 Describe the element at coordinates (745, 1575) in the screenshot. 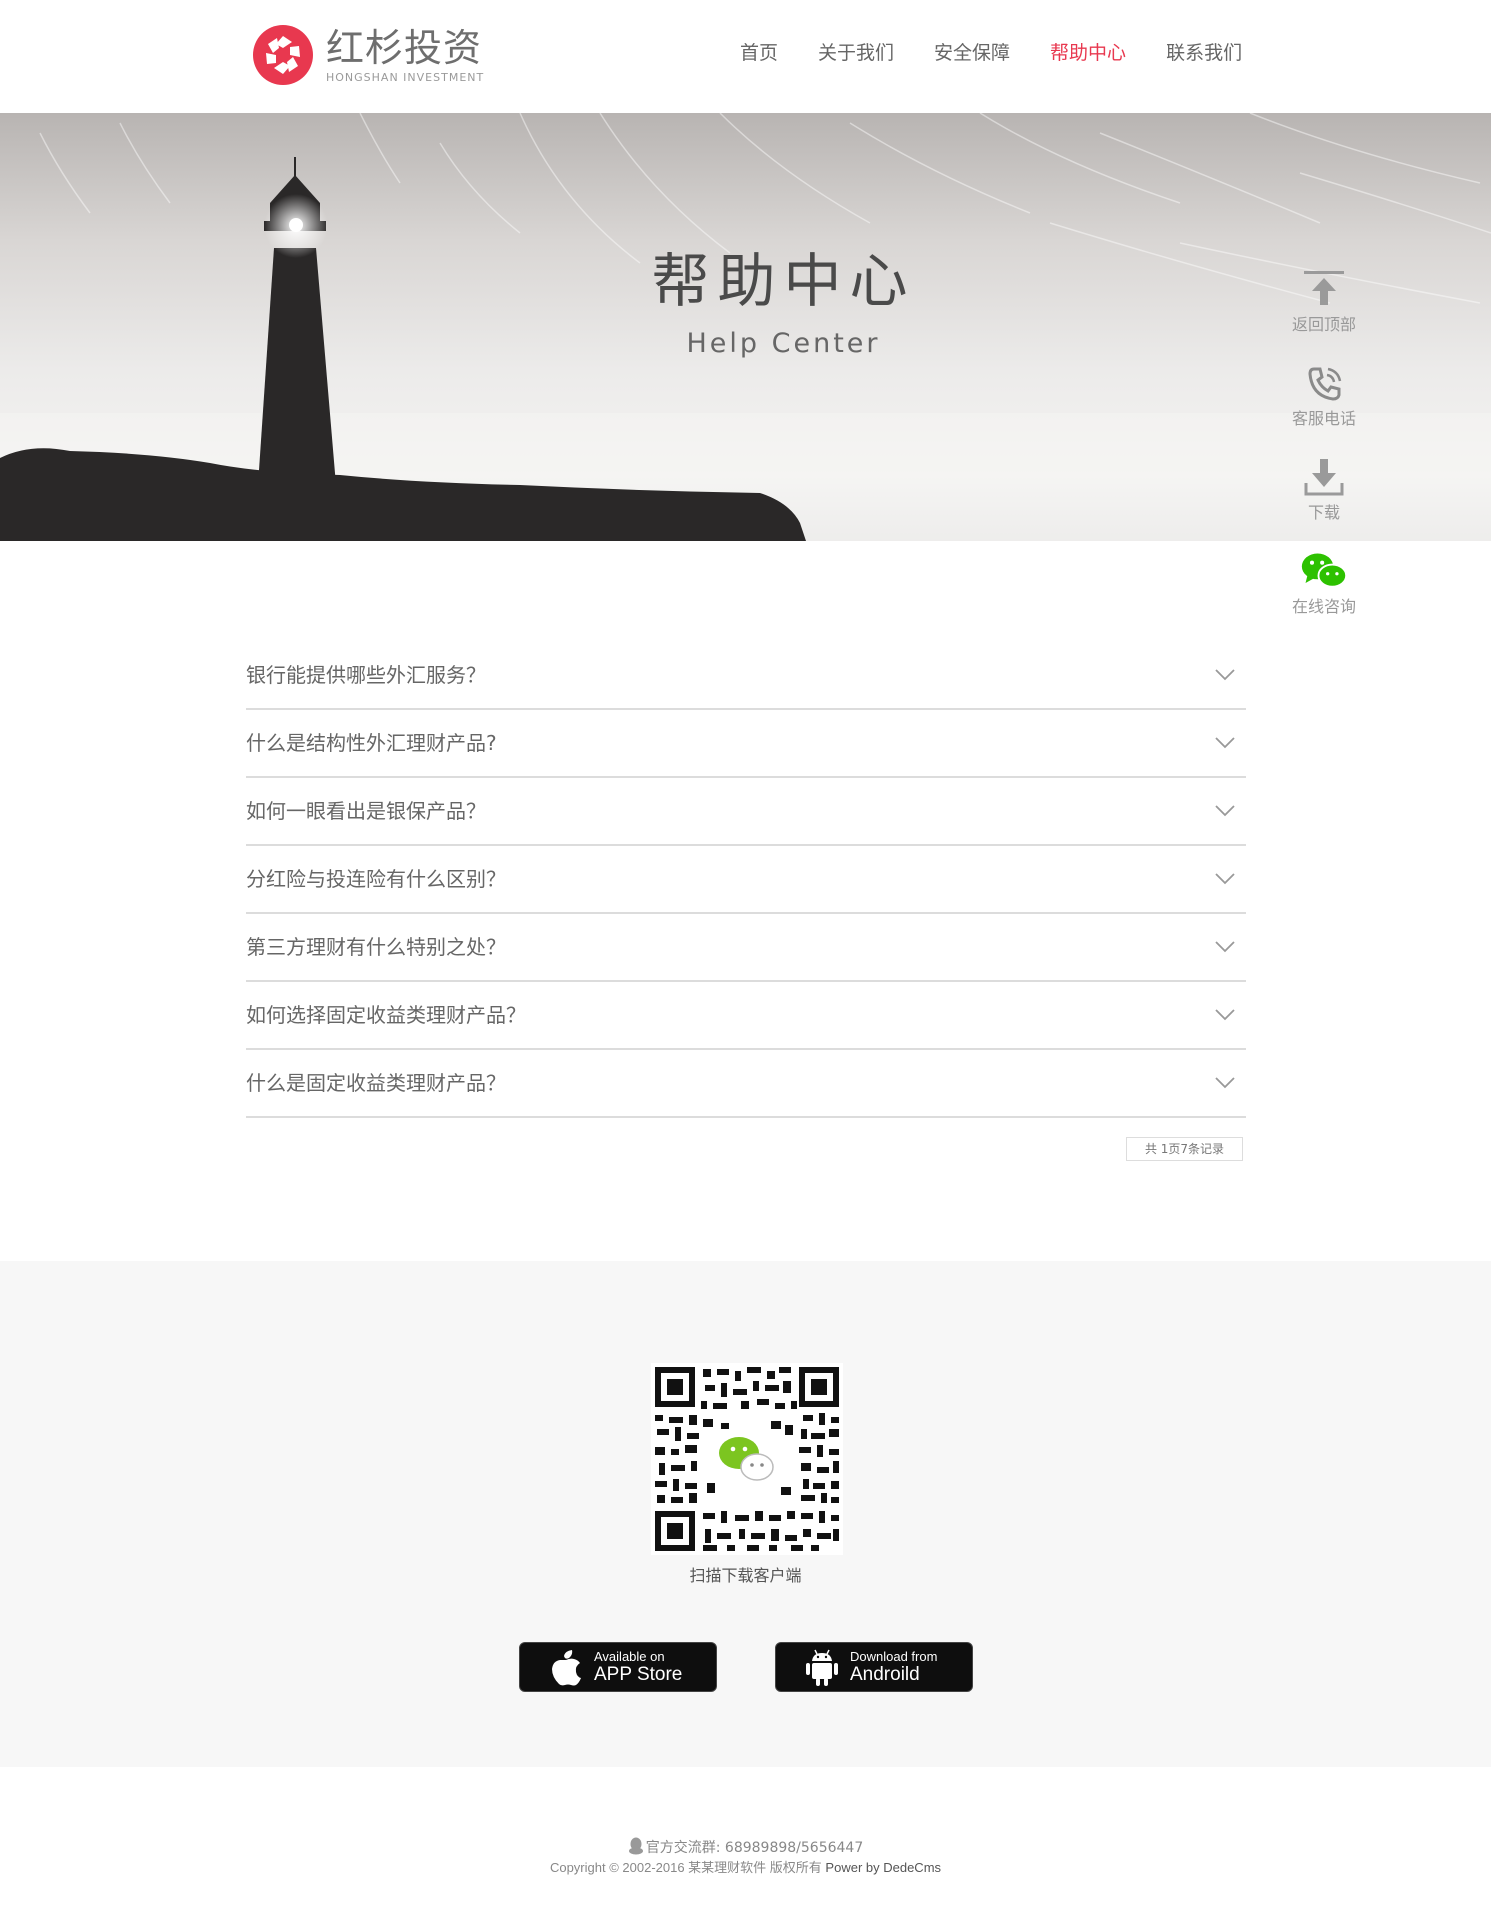

I see `qr-caption: 扫描下载客户端` at that location.